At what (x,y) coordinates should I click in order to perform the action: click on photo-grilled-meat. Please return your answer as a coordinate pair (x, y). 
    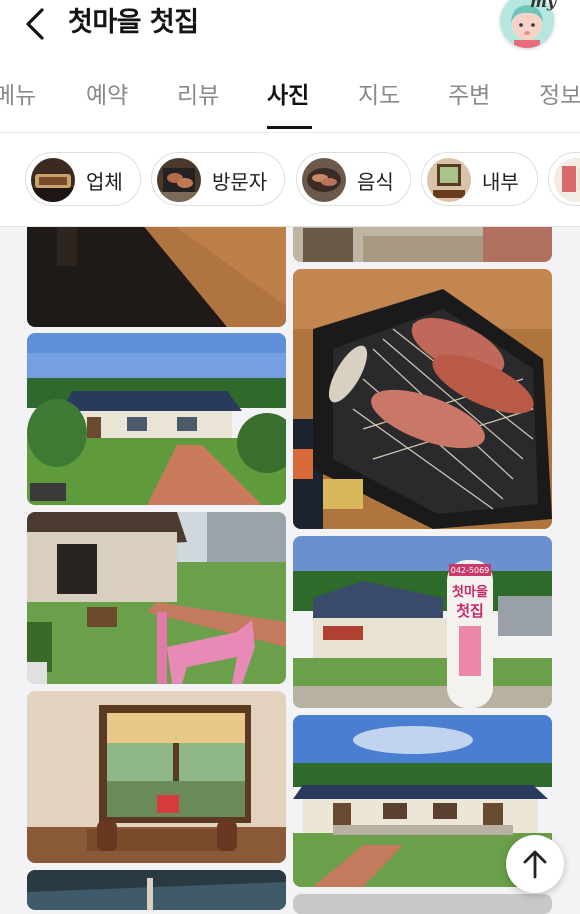
    Looking at the image, I should click on (422, 399).